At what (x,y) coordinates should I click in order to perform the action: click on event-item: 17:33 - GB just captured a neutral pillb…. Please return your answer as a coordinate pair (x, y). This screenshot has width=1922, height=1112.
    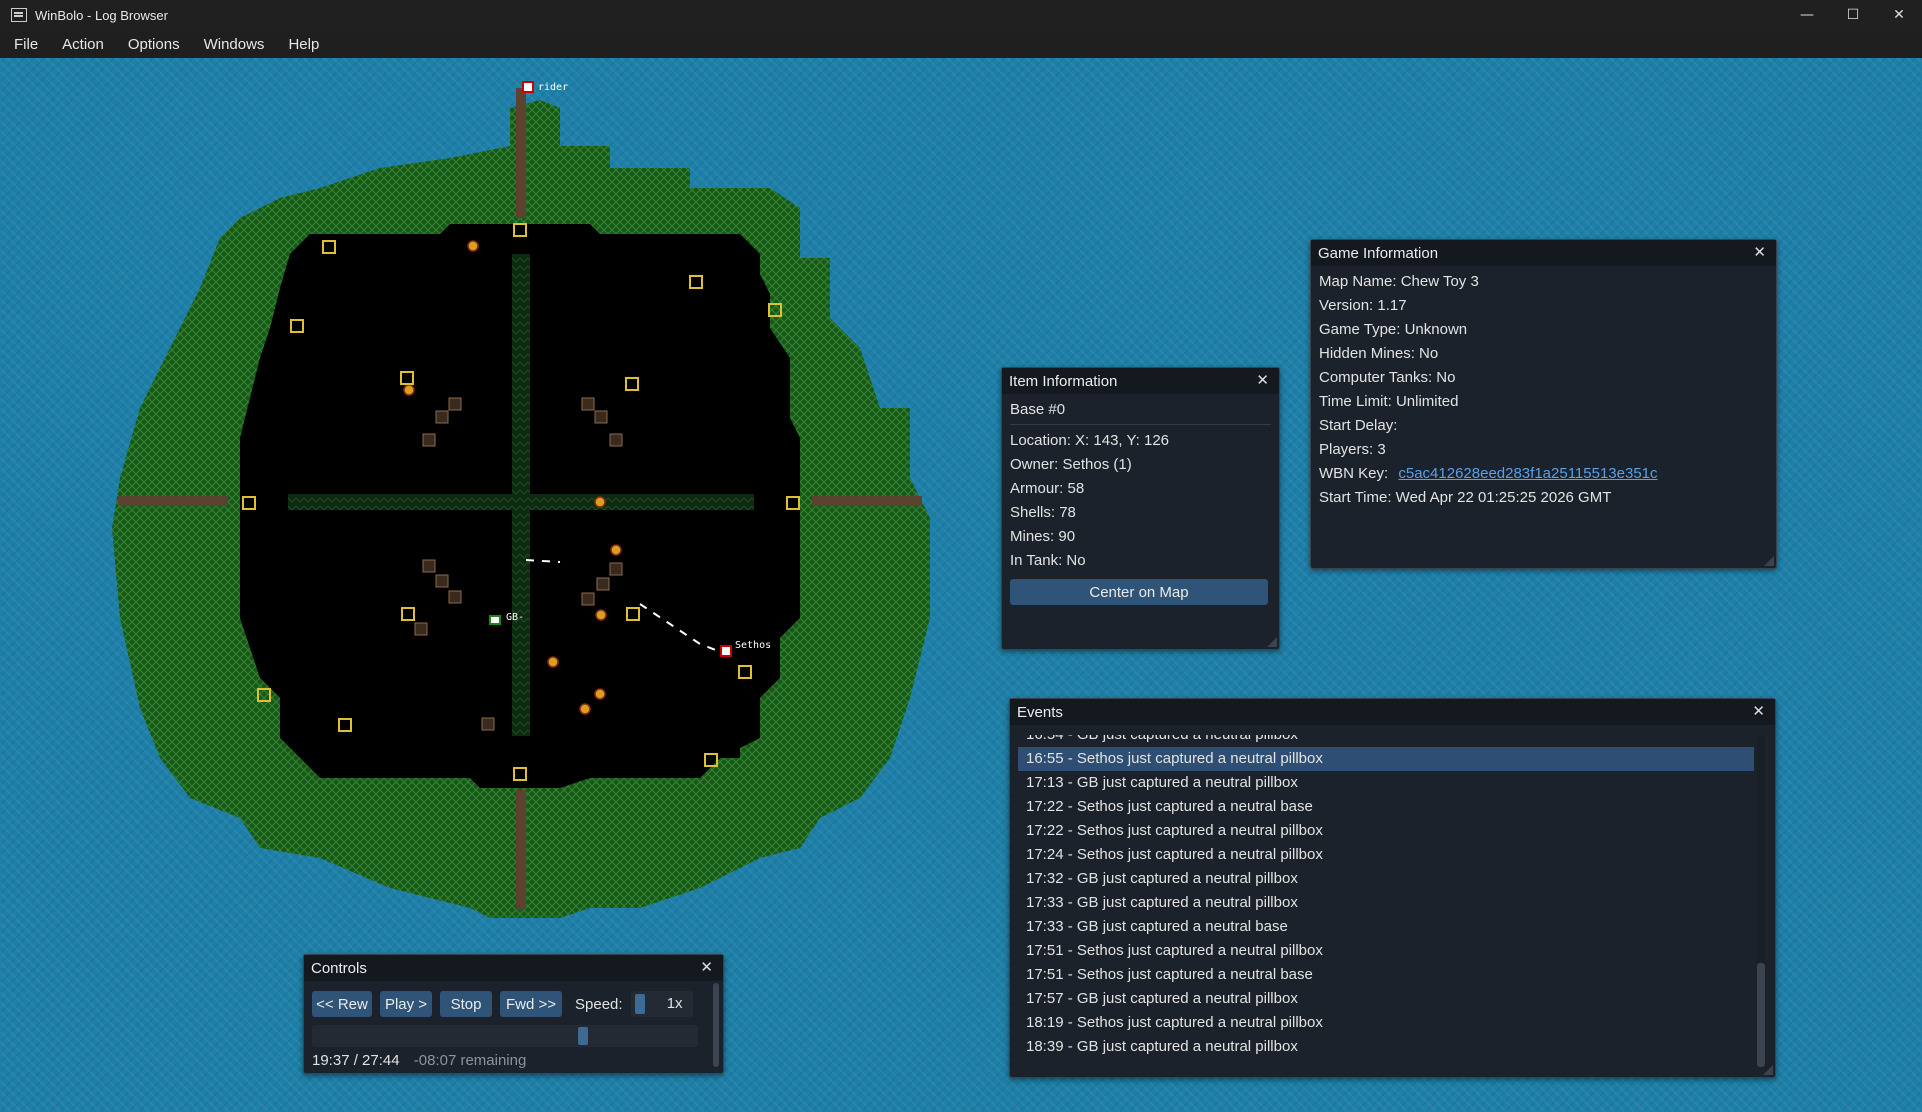
    Looking at the image, I should click on (1386, 903).